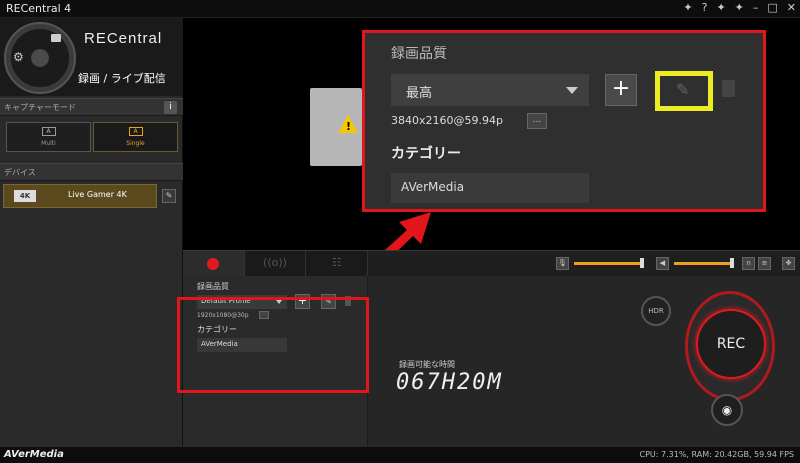 The width and height of the screenshot is (800, 463). Describe the element at coordinates (135, 137) in the screenshot. I see `capture-mode-single-button: A Single` at that location.